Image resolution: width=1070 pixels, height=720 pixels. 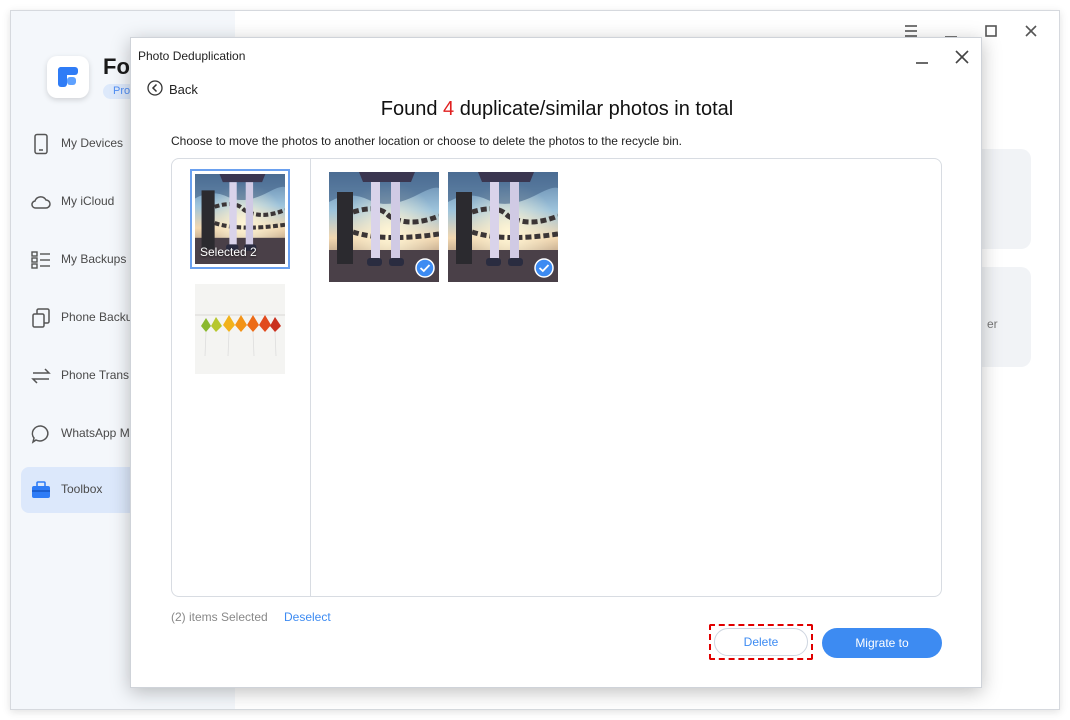 I want to click on list-icon, so click(x=40, y=260).